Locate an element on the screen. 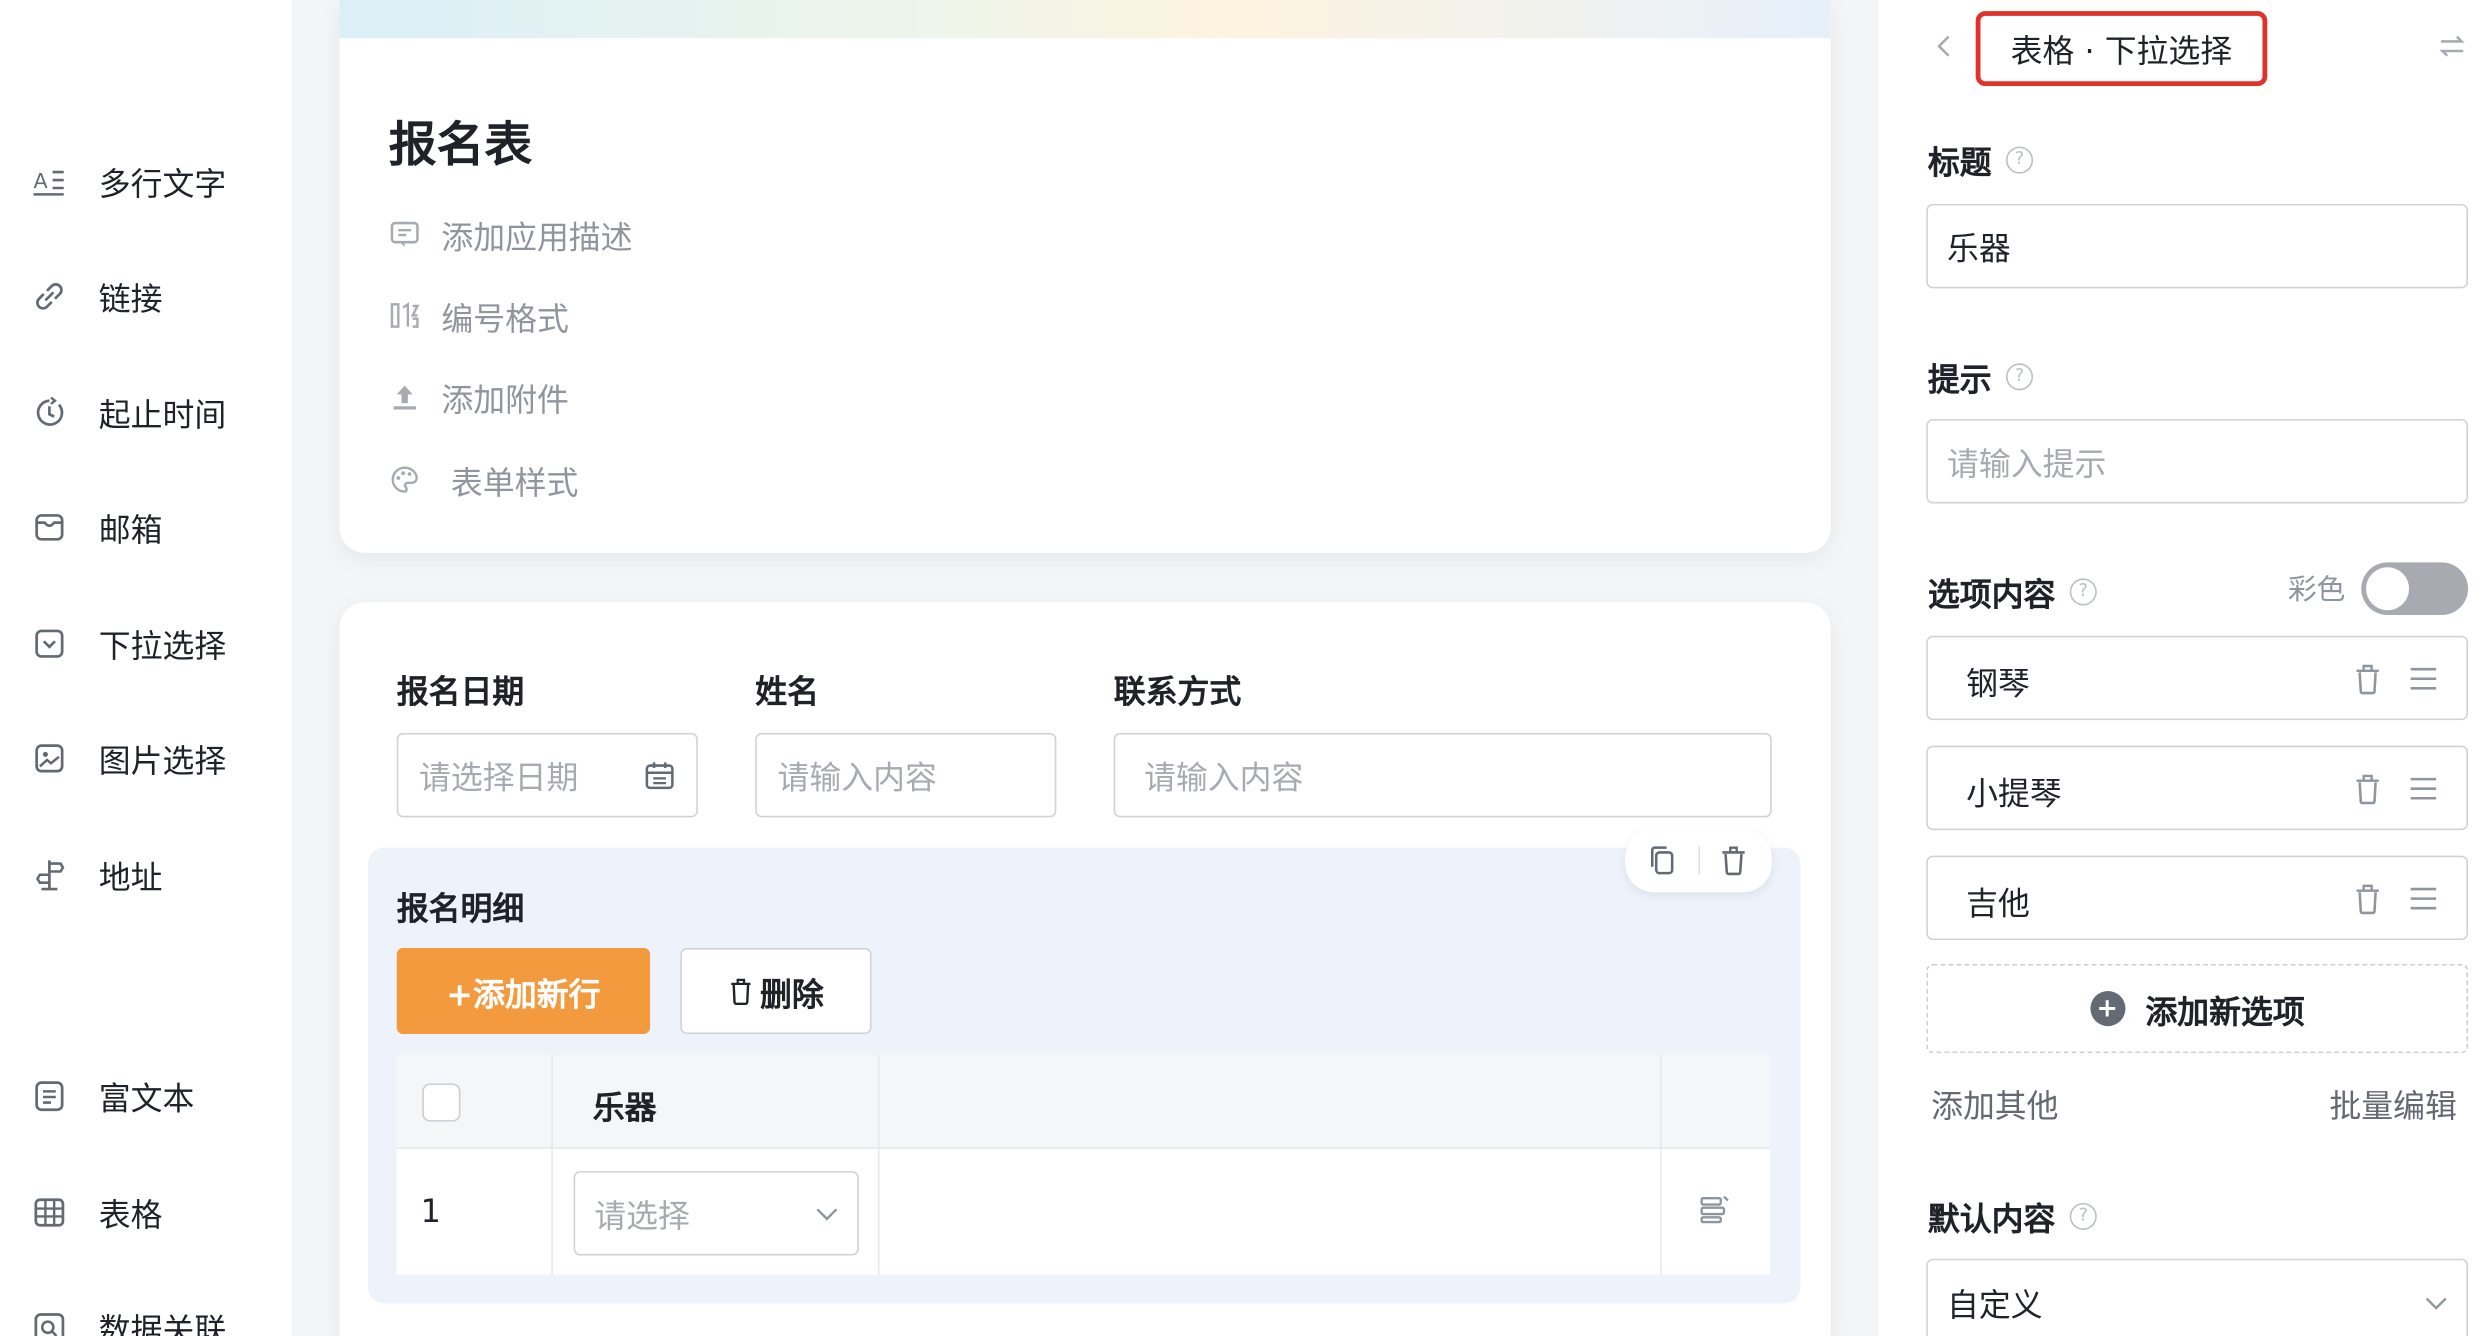  name-placeholder: 请输入内容 is located at coordinates (857, 777).